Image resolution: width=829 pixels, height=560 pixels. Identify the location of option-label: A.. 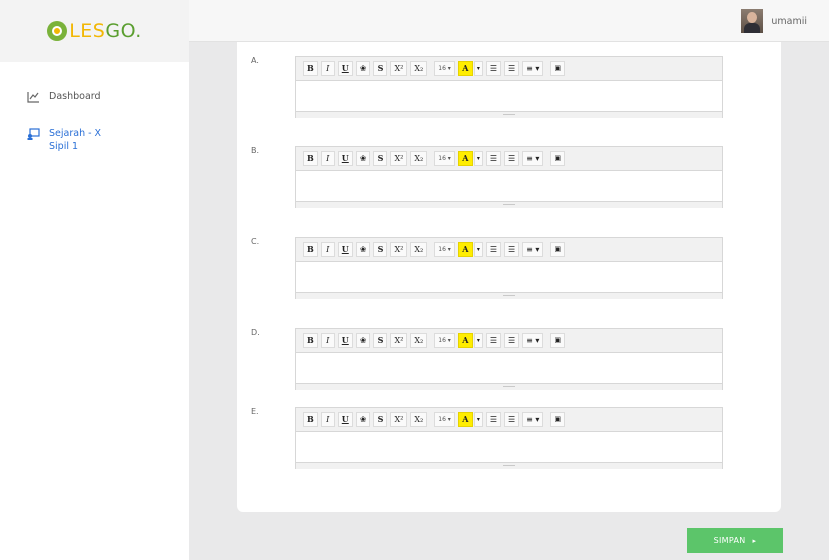
(255, 60).